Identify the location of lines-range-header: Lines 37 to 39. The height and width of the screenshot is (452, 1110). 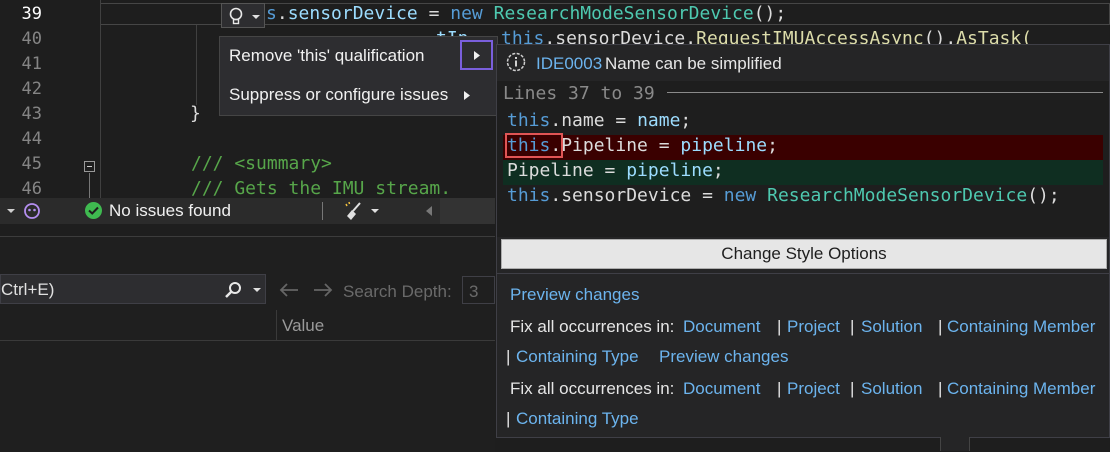
(579, 93).